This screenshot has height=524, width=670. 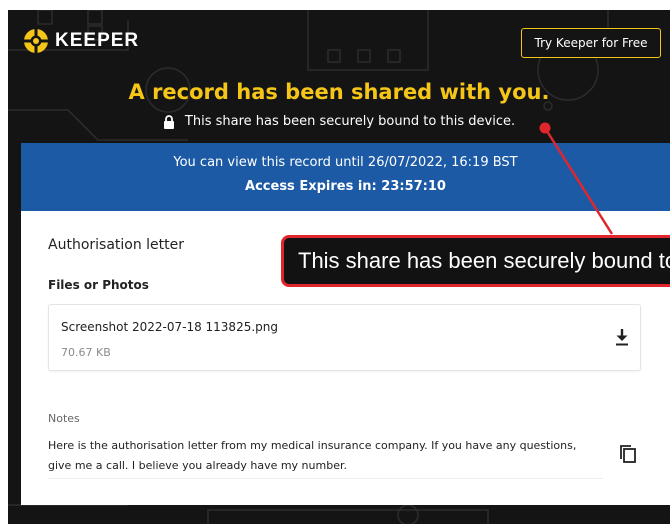 I want to click on try-keeper-button: Try Keeper for Free, so click(x=591, y=43).